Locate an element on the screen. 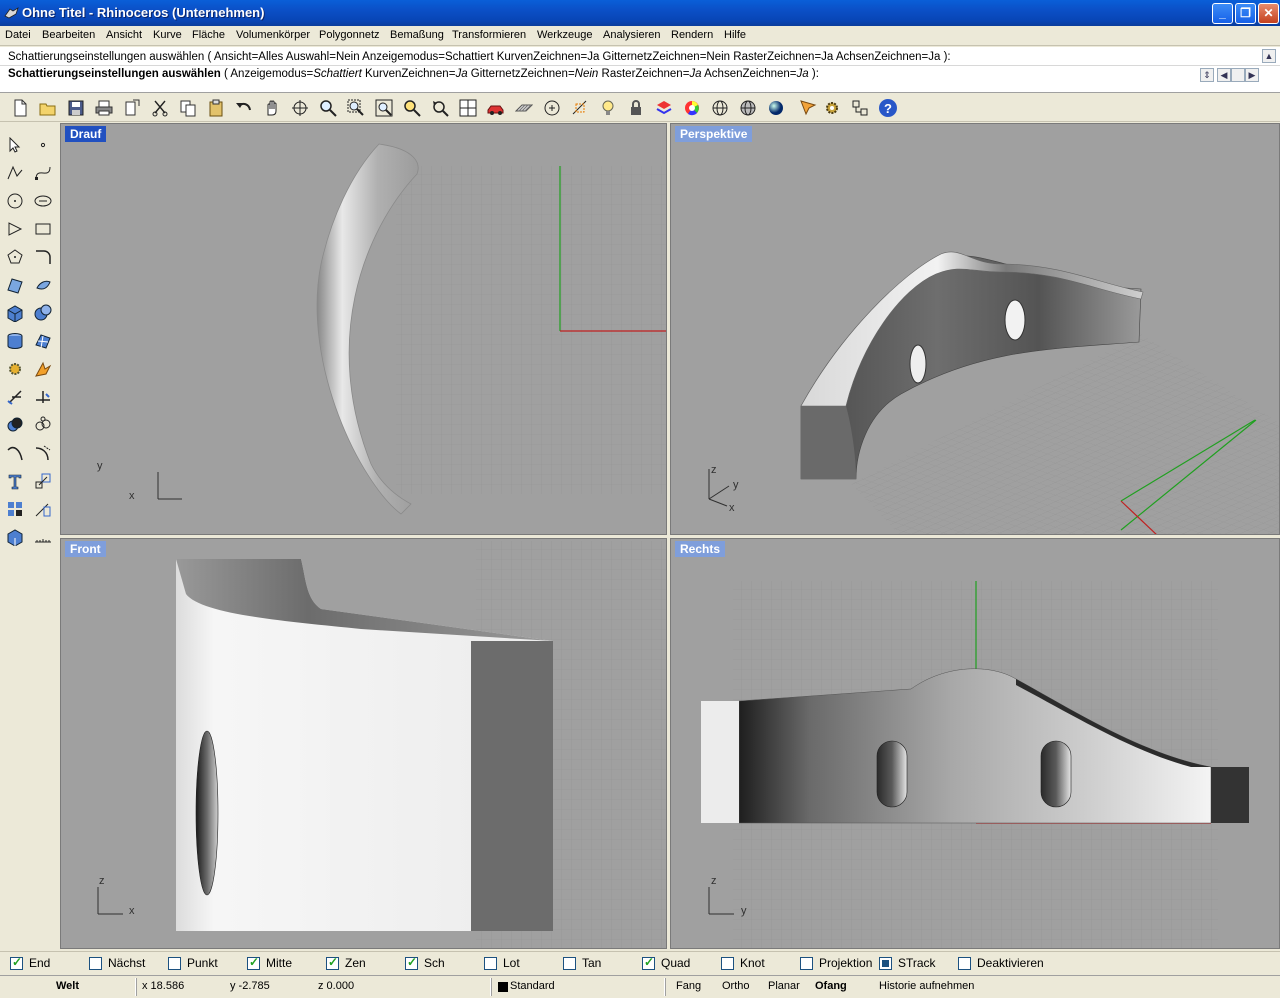 This screenshot has width=1280, height=998. blend-curve-icon is located at coordinates (43, 453).